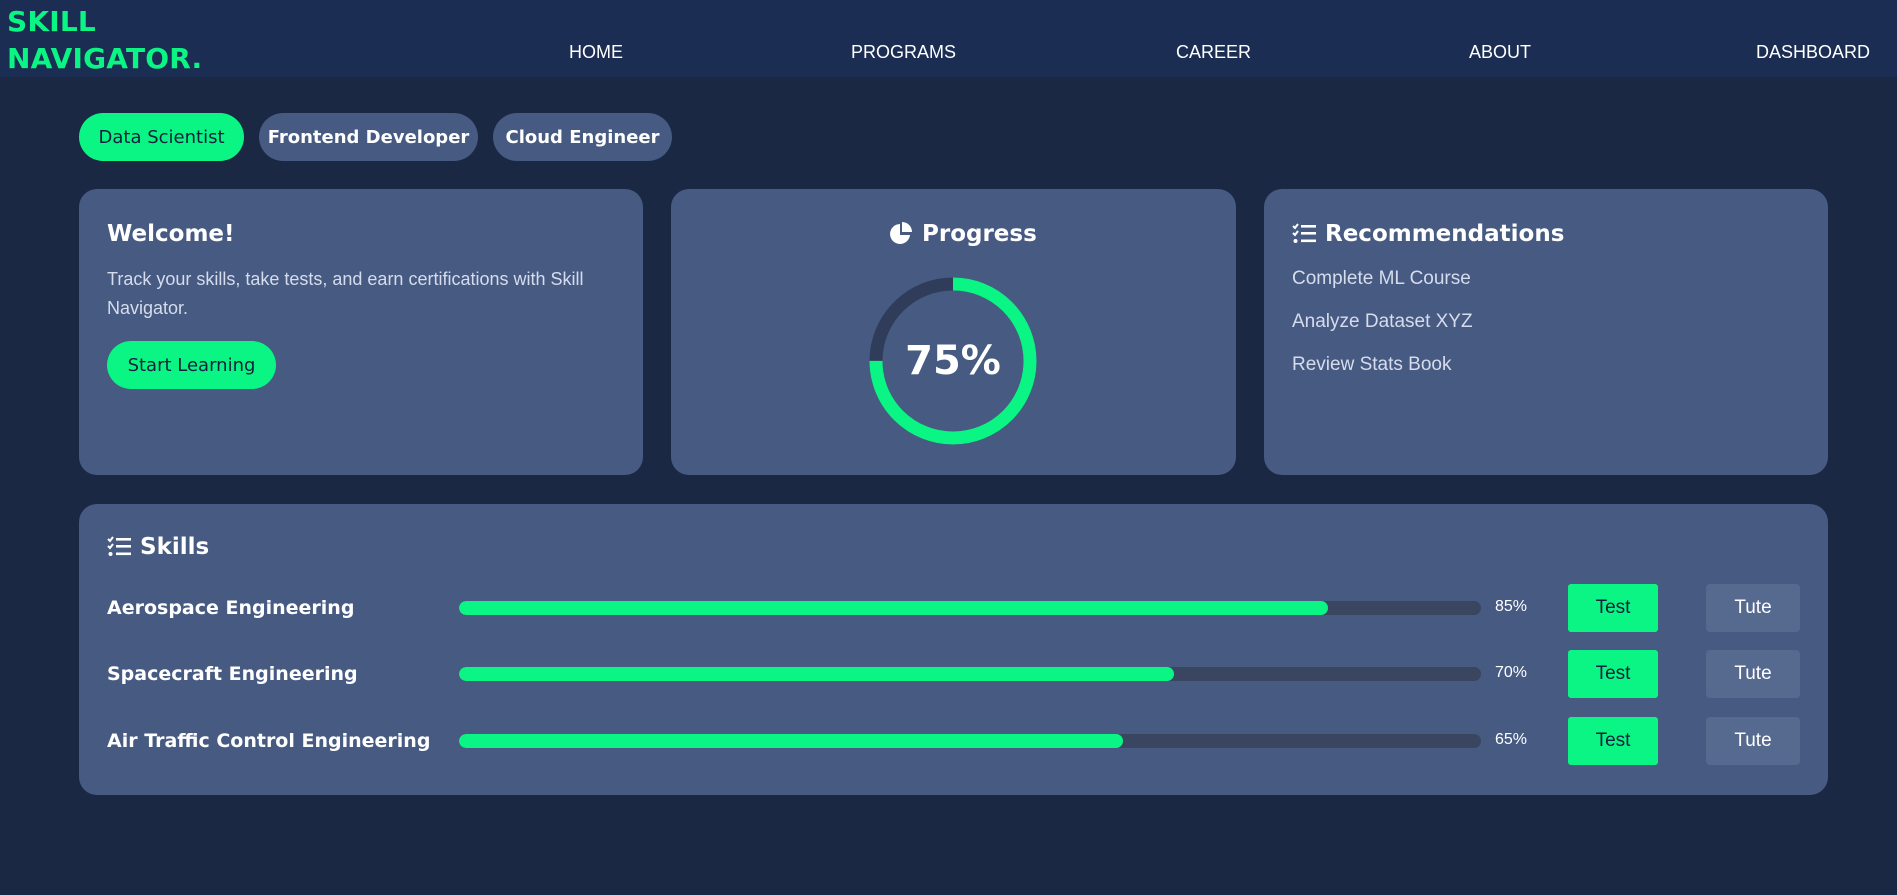  I want to click on recommendations-header: Recommendations, so click(1428, 234).